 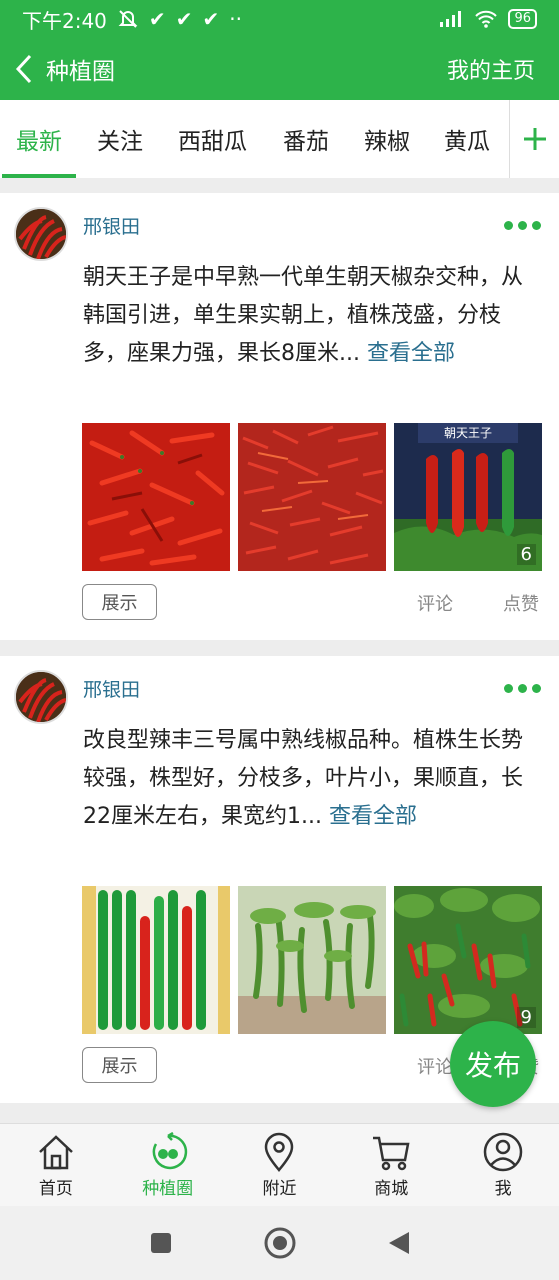 I want to click on my-home-link: 我的主页, so click(x=491, y=69).